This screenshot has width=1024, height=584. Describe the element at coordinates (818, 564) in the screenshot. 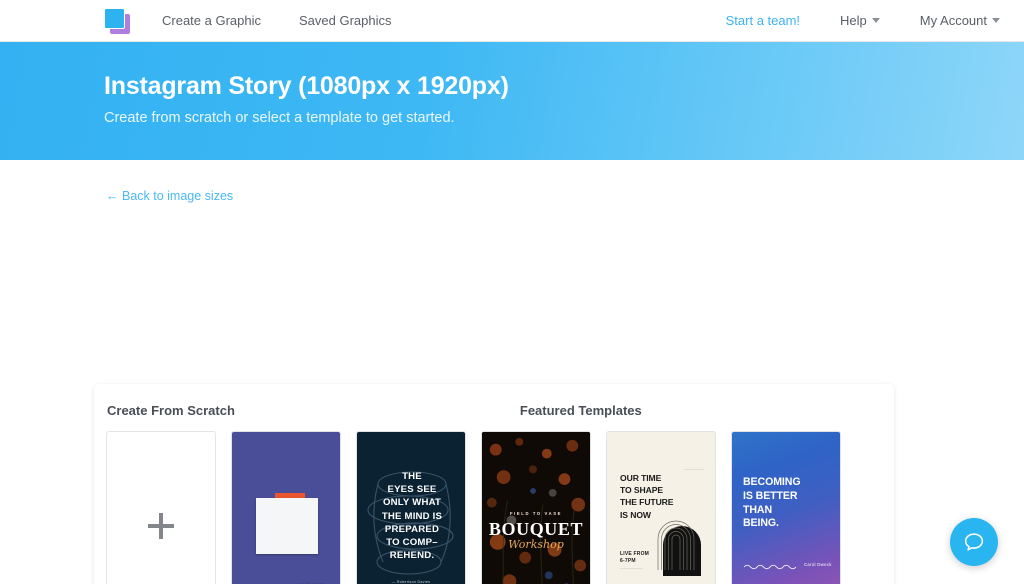

I see `becoming-author: Carol Dweck` at that location.